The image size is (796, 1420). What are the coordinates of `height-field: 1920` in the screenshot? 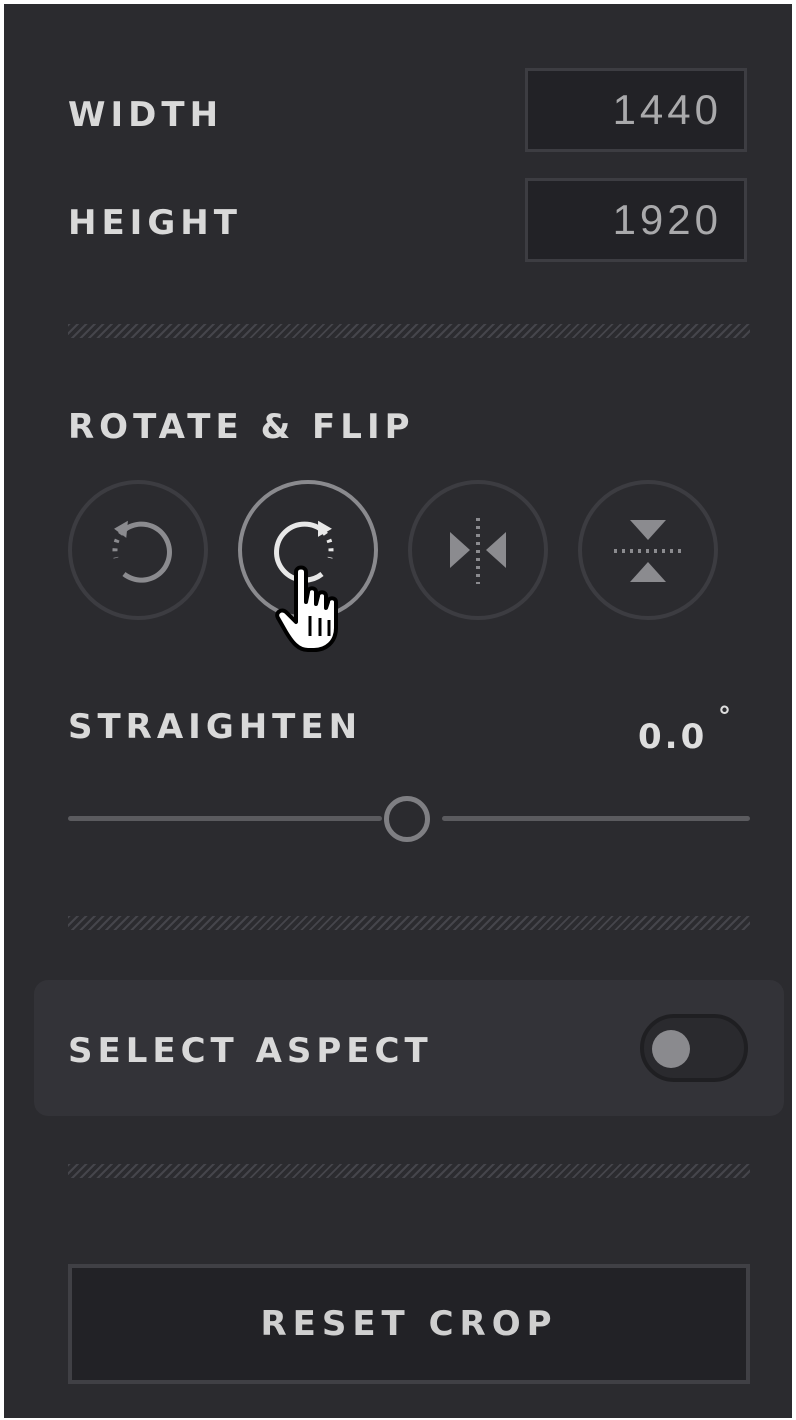 It's located at (636, 220).